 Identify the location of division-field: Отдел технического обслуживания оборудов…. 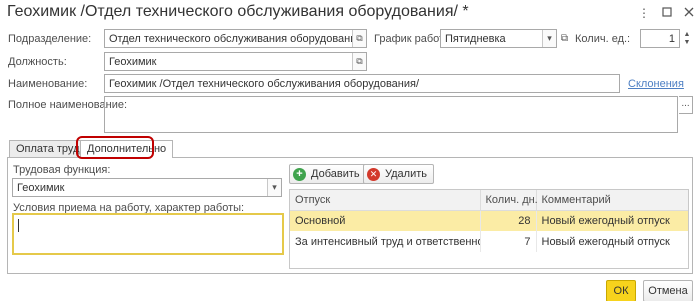
(235, 38).